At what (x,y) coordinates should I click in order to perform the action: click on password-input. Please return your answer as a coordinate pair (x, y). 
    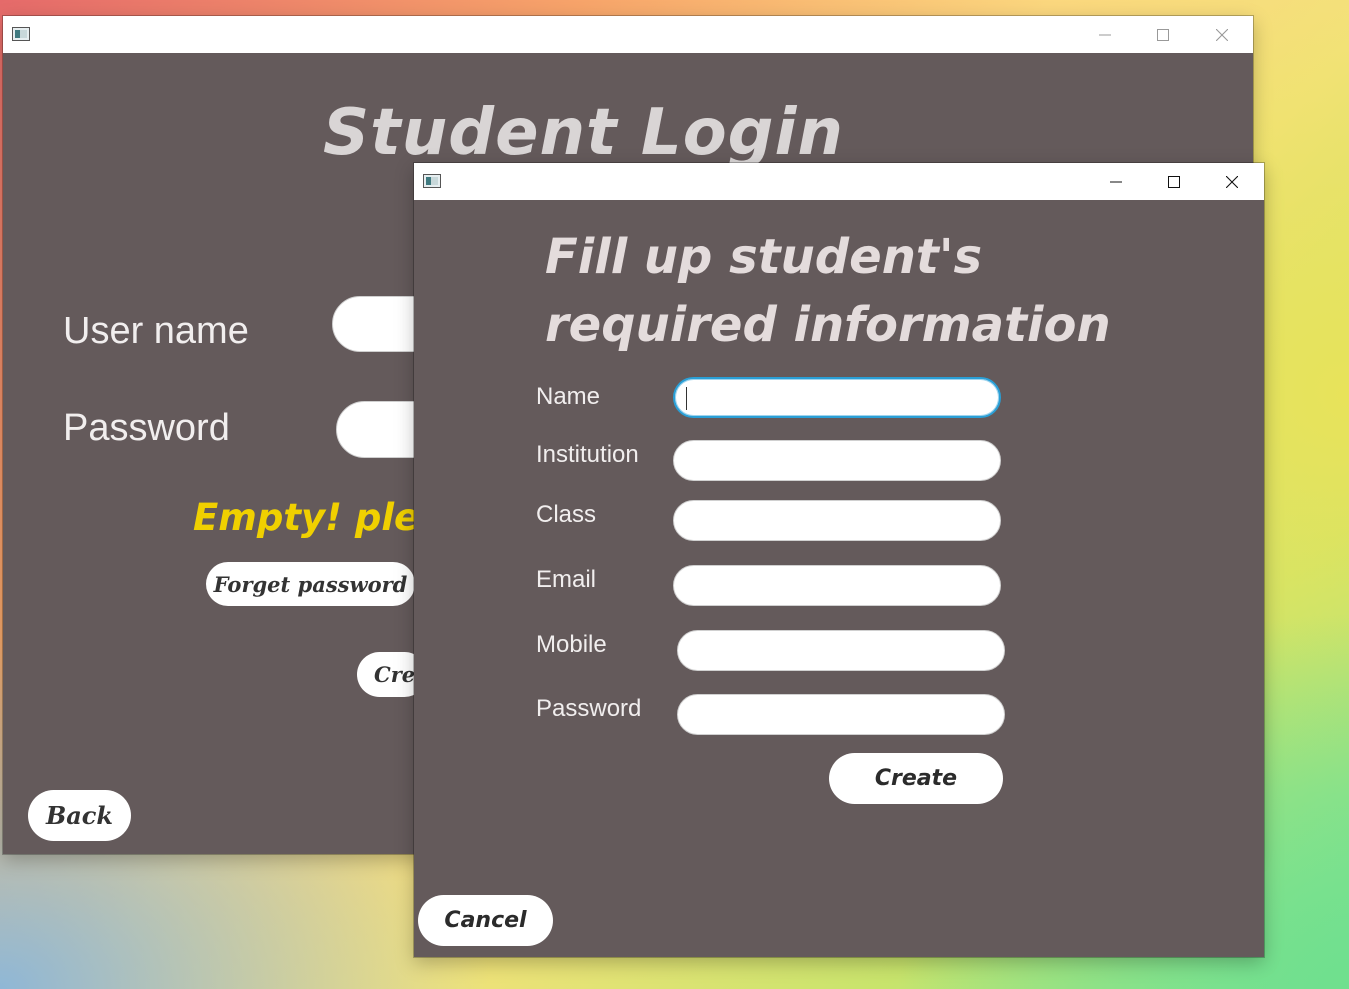
    Looking at the image, I should click on (841, 714).